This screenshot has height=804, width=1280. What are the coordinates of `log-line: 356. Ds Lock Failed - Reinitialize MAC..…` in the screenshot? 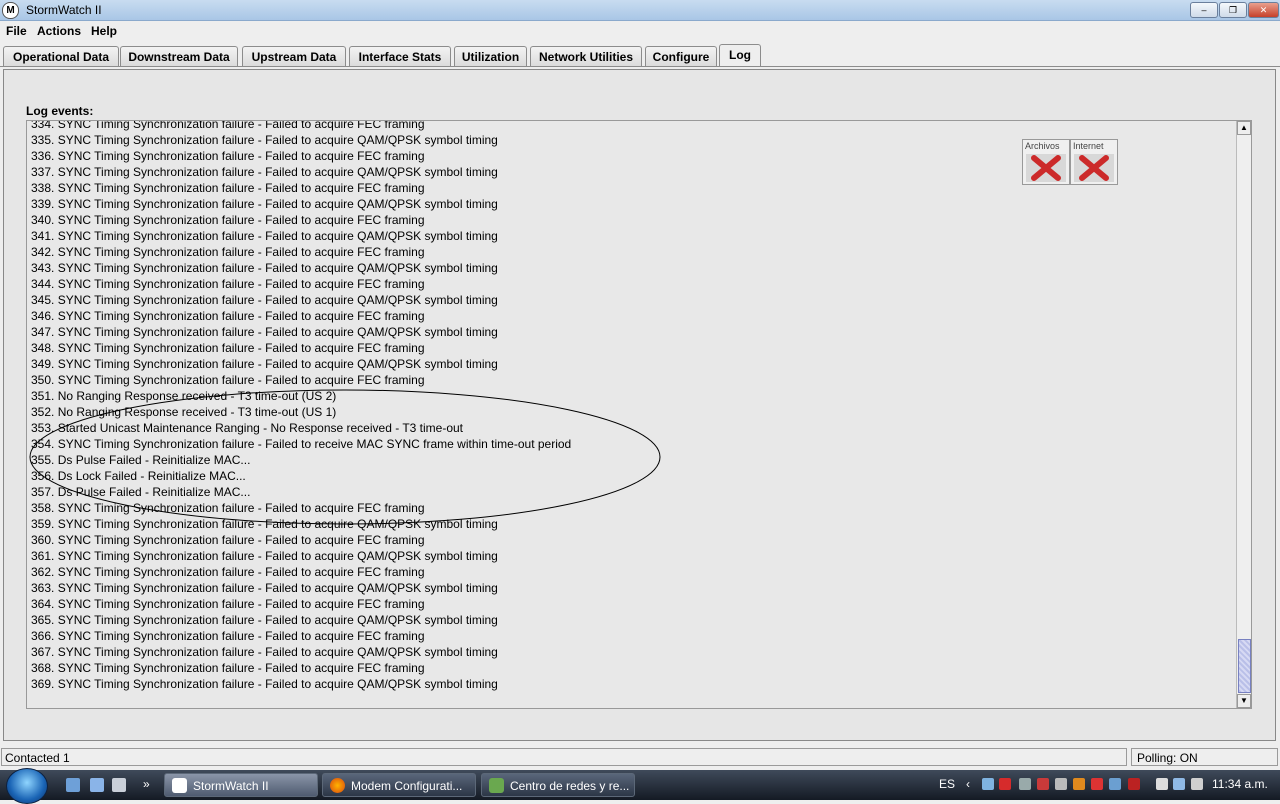 It's located at (138, 476).